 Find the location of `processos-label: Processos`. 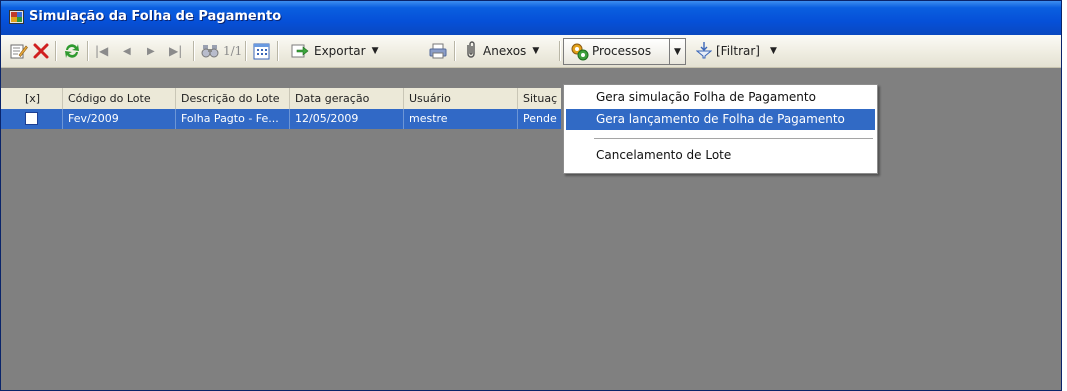

processos-label: Processos is located at coordinates (622, 51).